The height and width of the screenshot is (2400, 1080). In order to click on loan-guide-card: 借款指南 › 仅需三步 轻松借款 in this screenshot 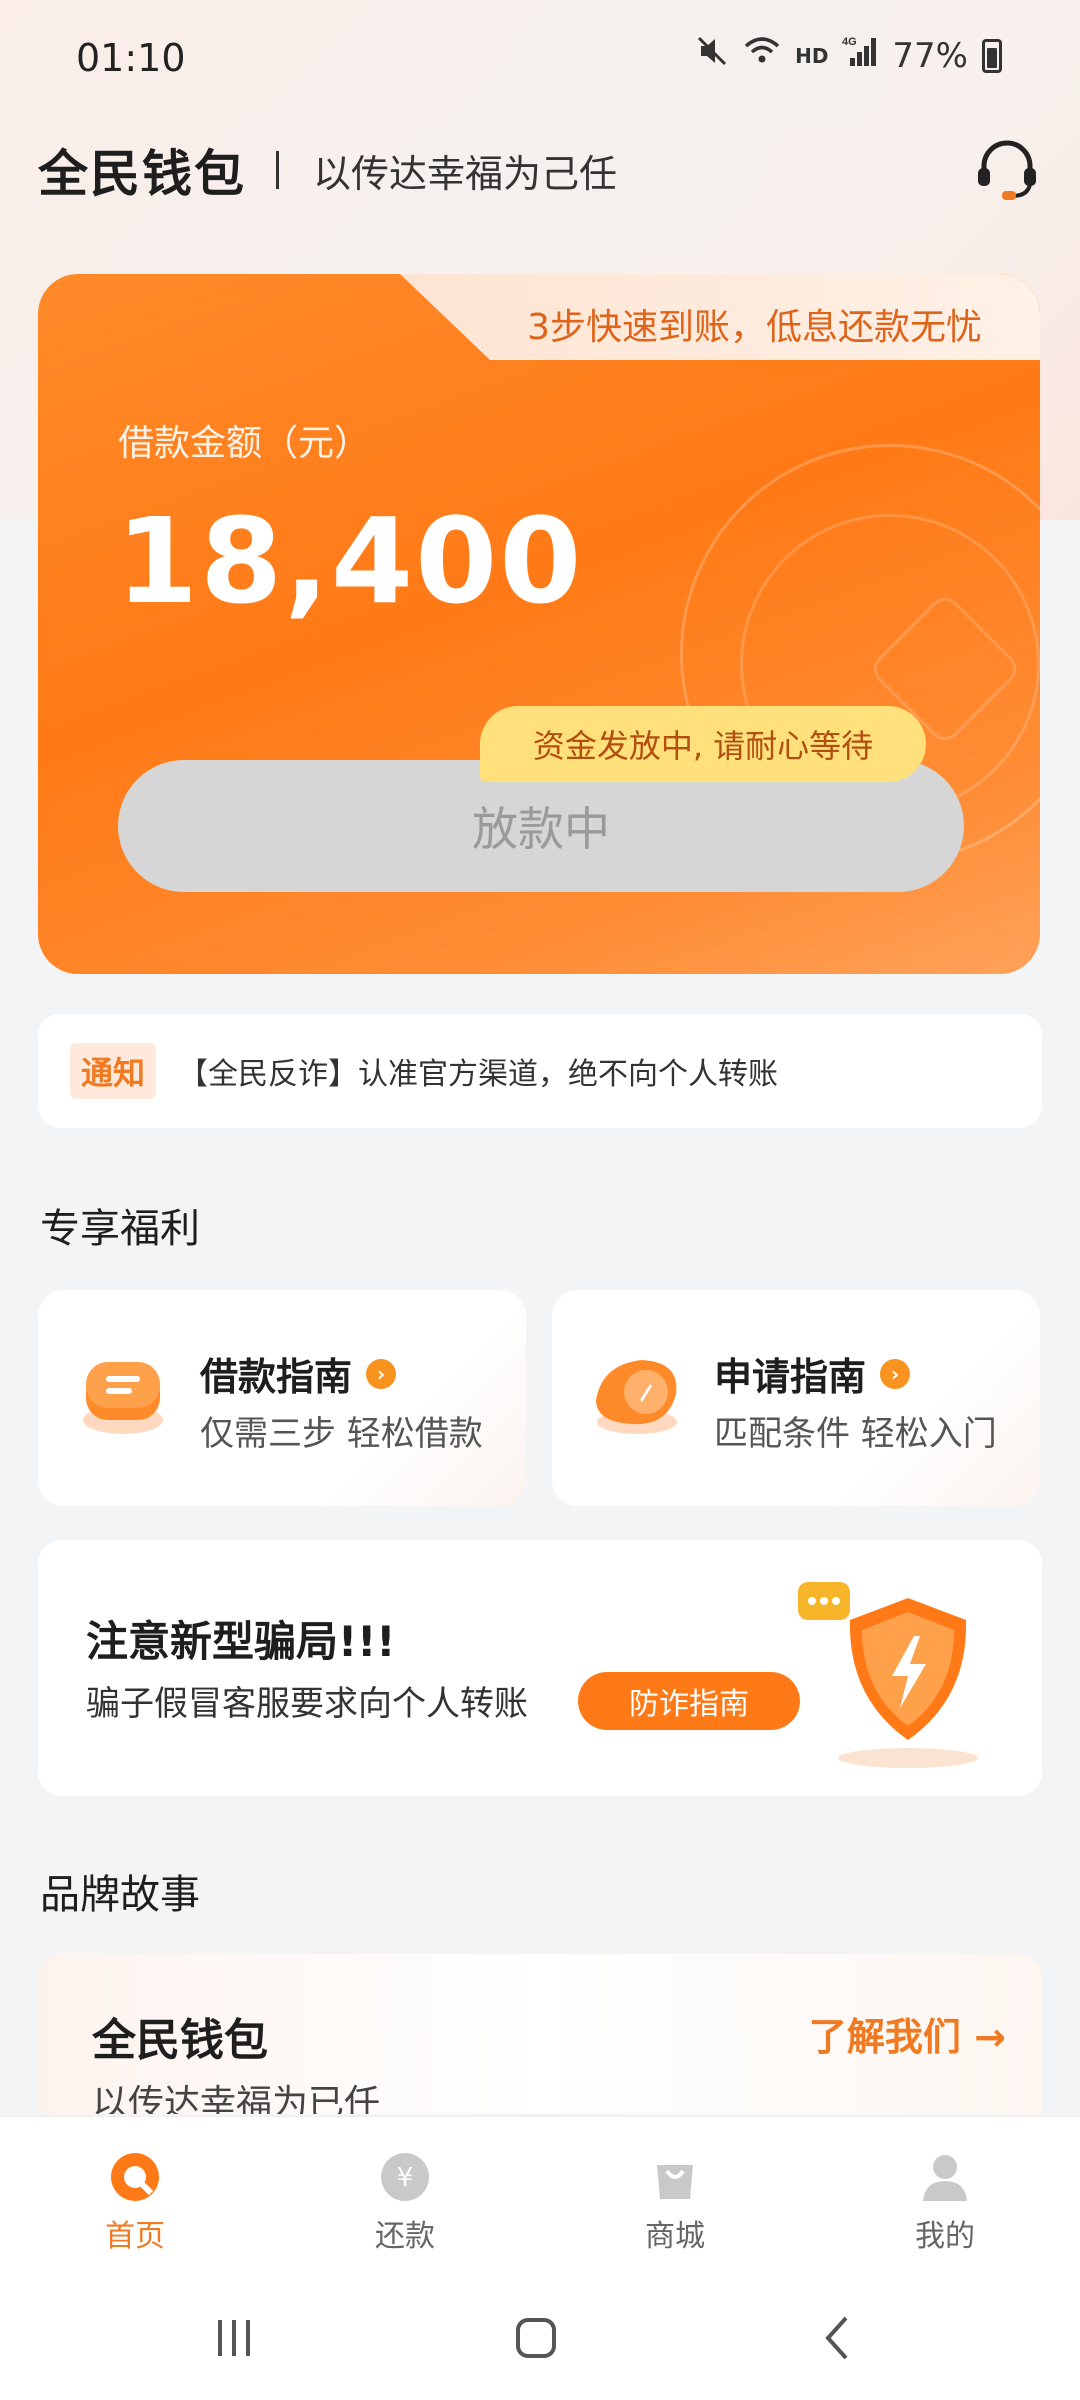, I will do `click(282, 1398)`.